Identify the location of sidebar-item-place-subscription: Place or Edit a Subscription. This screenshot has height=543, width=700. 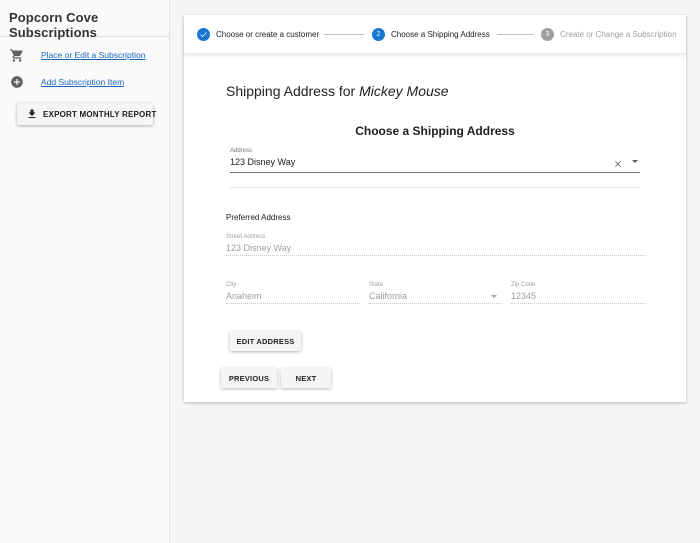
(85, 55).